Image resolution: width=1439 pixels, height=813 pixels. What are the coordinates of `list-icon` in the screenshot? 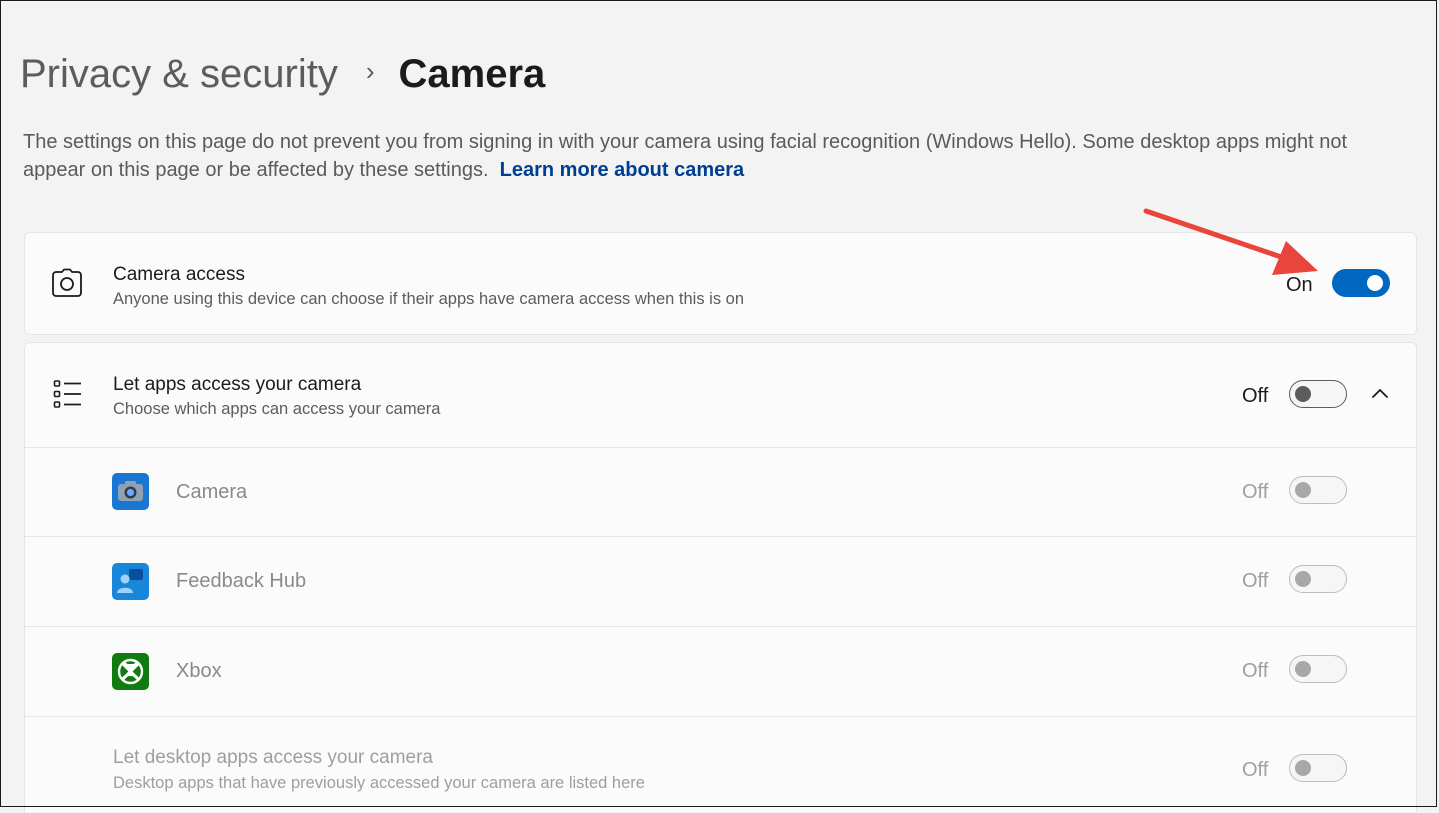 It's located at (67, 394).